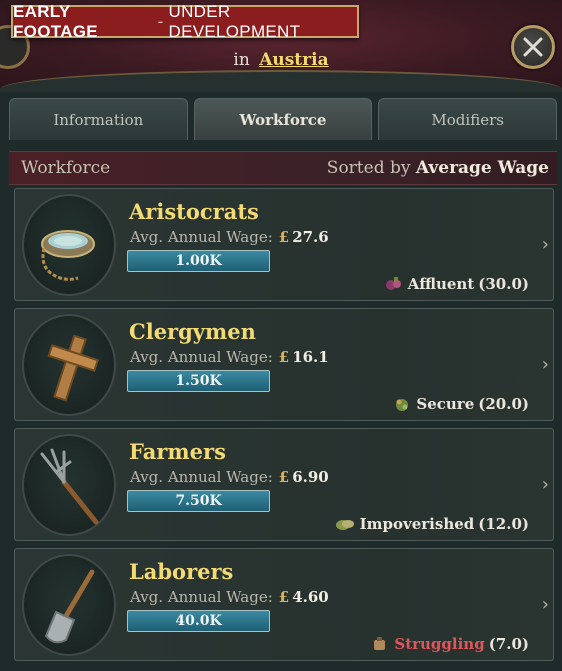 Image resolution: width=562 pixels, height=671 pixels. I want to click on close-icon, so click(533, 47).